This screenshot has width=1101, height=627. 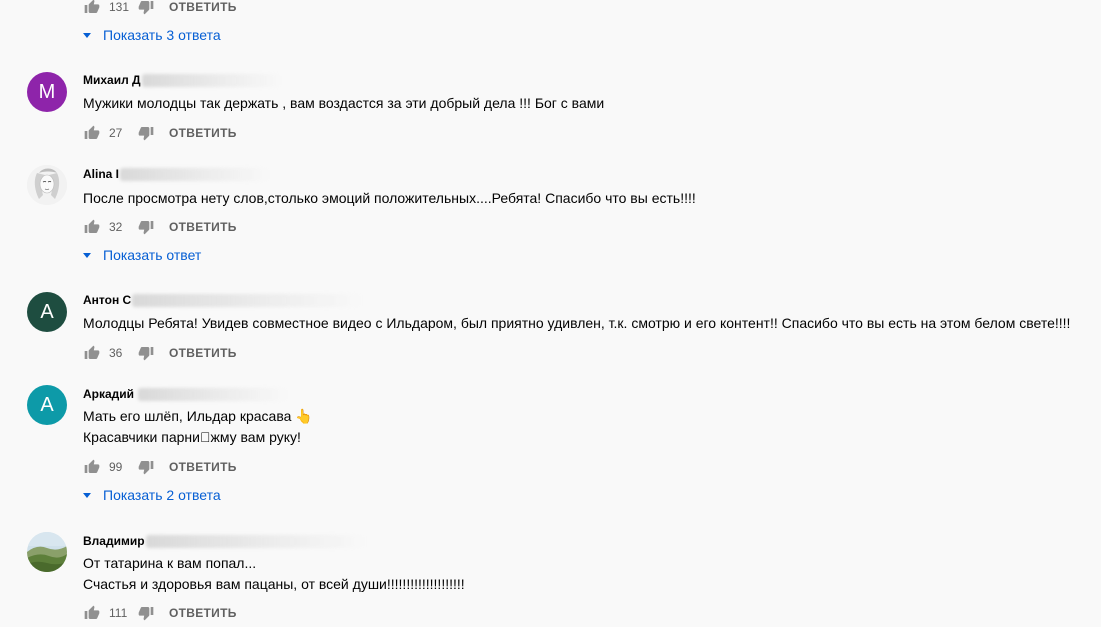 I want to click on top-comment-actions: 131 ОТВЕТИТЬ, so click(x=160, y=8).